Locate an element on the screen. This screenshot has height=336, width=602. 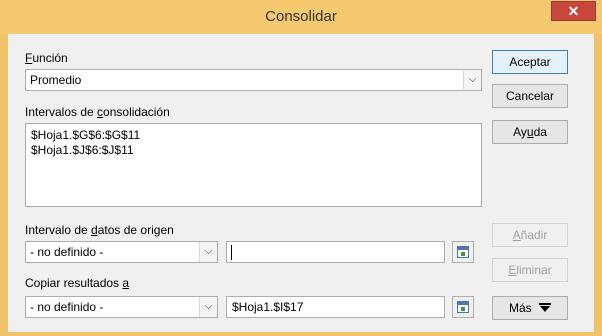
eliminar-button: Eliminar is located at coordinates (530, 270).